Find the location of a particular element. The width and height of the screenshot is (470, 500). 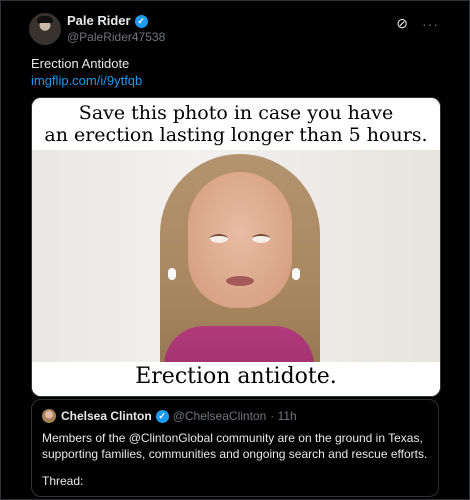

author-avatar is located at coordinates (45, 29).